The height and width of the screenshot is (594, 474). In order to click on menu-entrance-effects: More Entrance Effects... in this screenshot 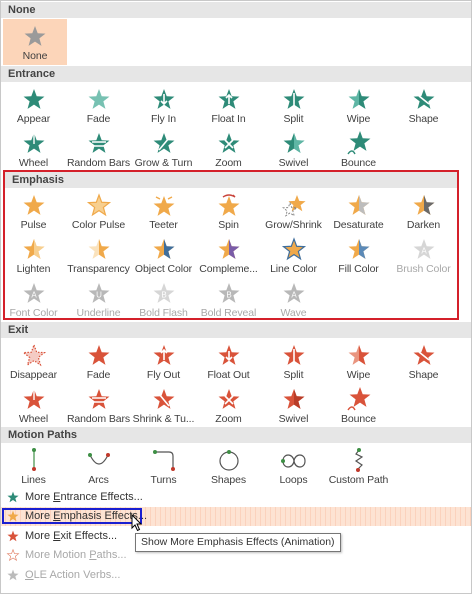, I will do `click(236, 497)`.